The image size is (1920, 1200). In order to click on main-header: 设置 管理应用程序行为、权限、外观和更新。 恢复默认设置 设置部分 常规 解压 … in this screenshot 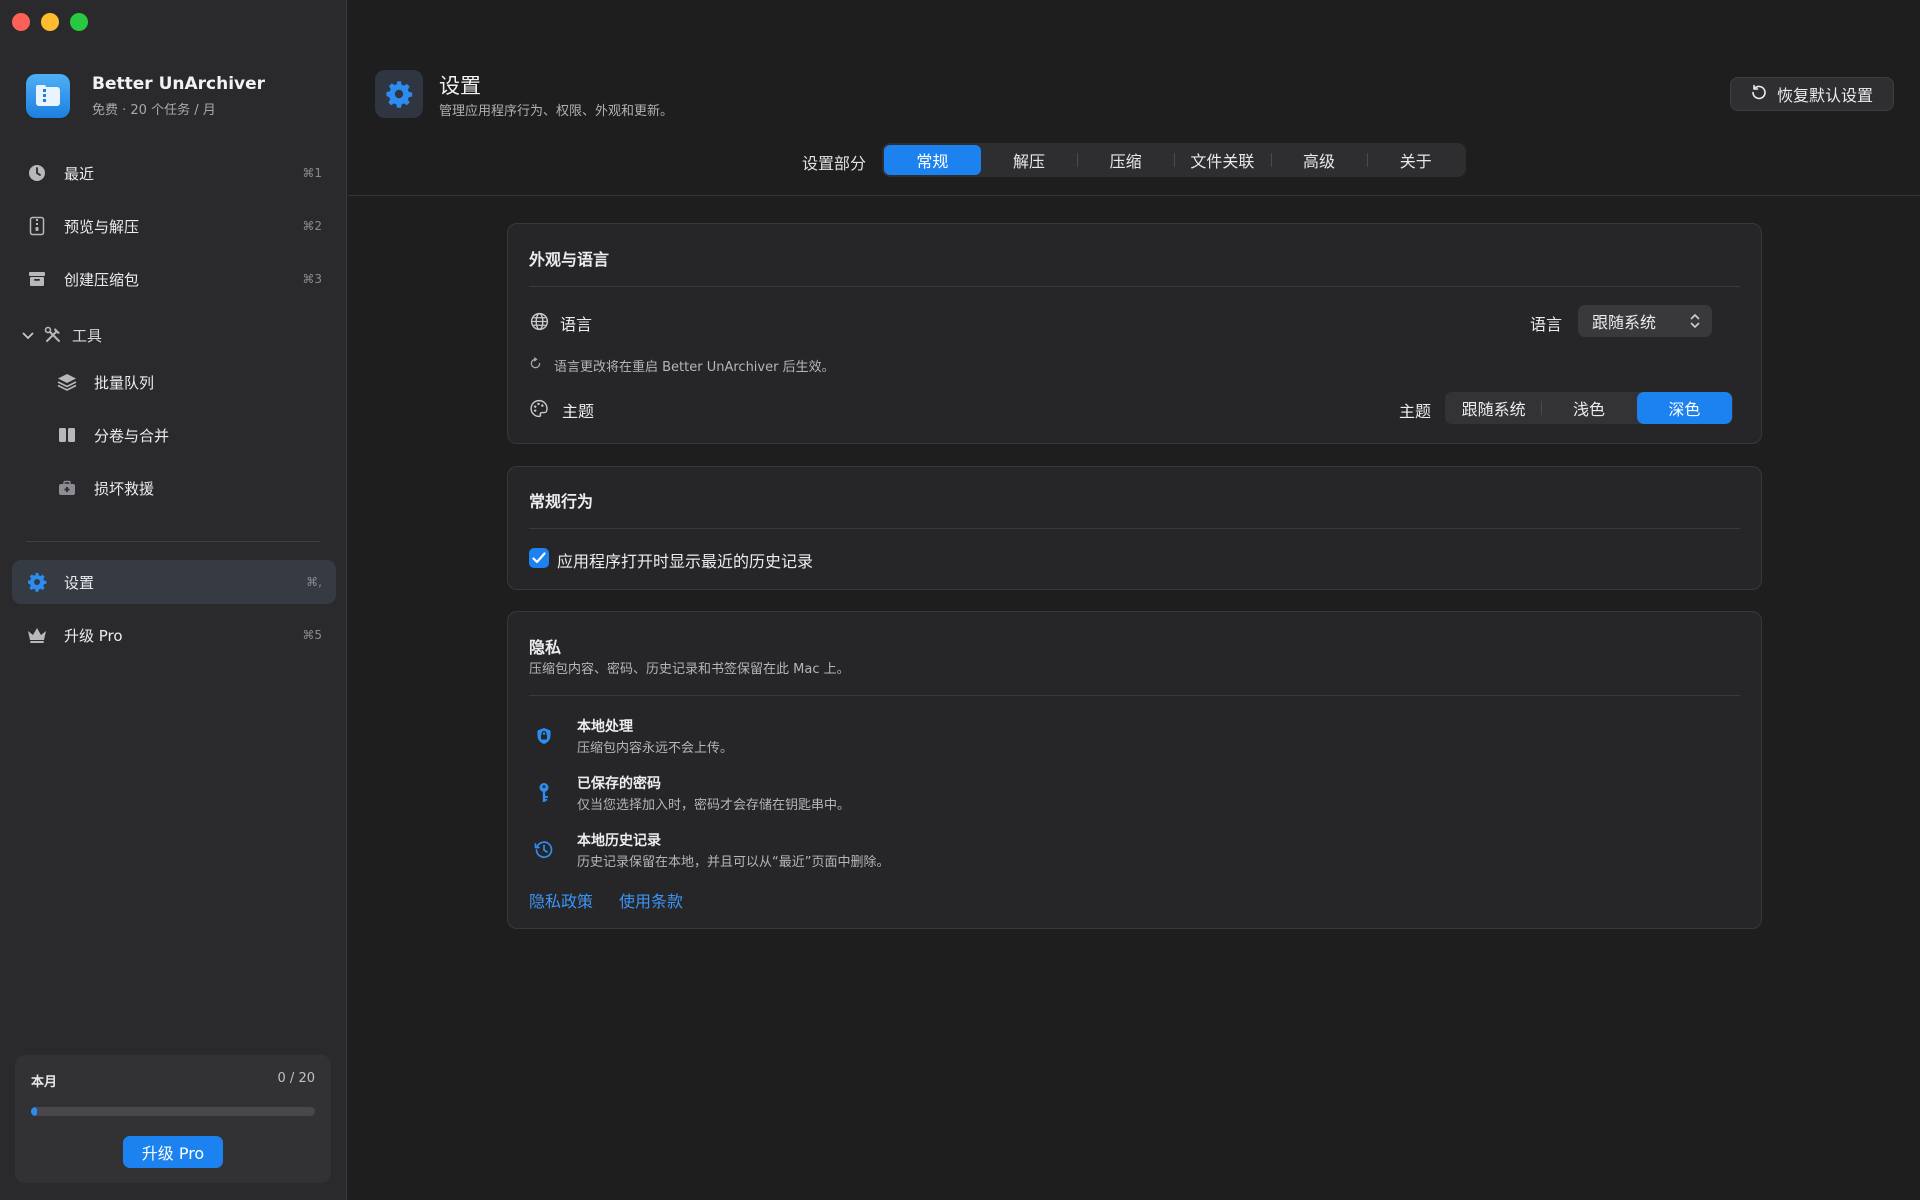, I will do `click(1134, 98)`.